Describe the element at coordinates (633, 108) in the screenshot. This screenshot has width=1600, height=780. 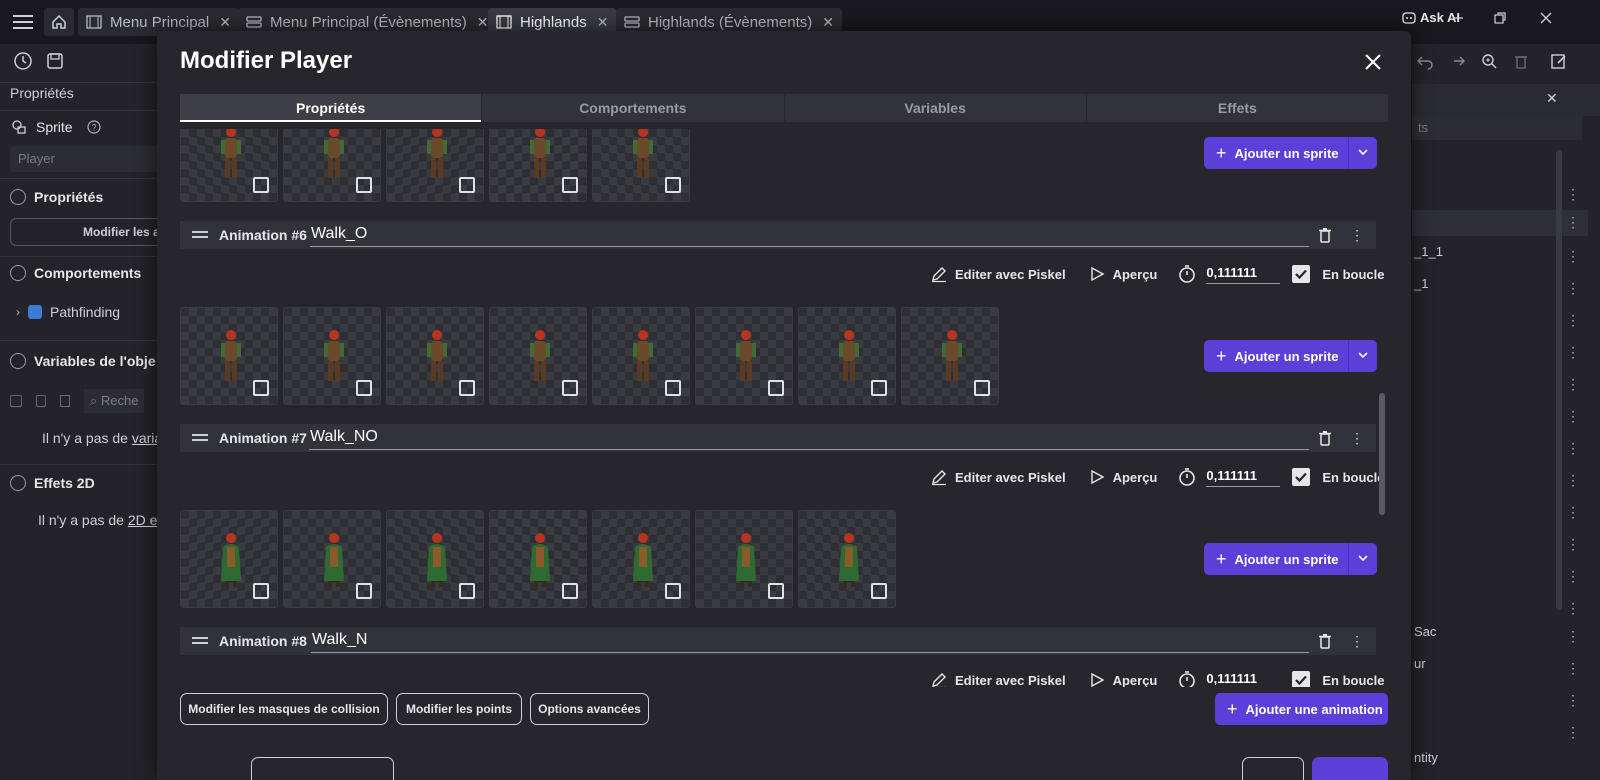
I see `tab-behaviors: Comportements` at that location.